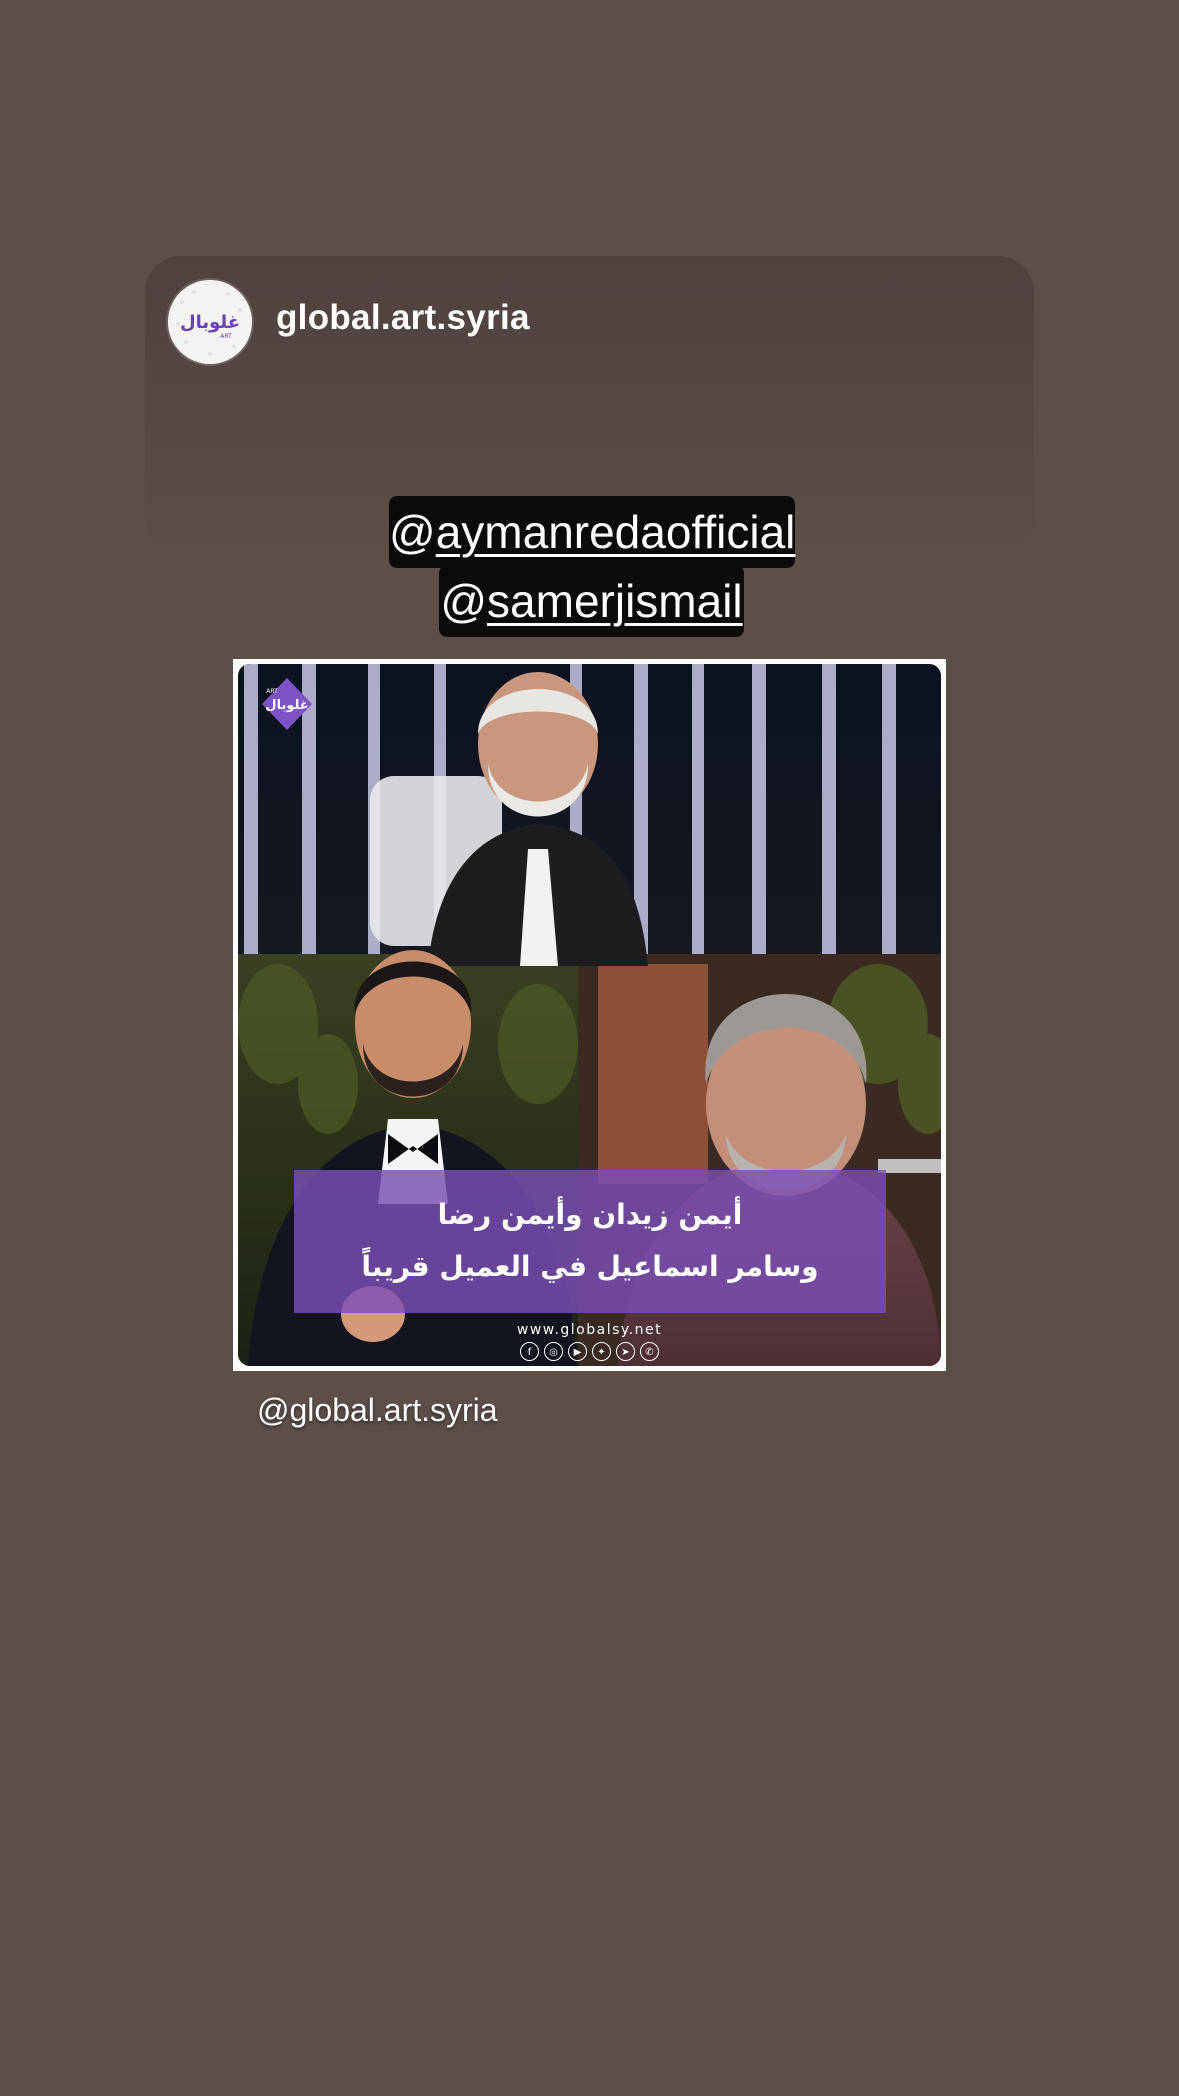  I want to click on avatar-logo-subtext: ART, so click(226, 336).